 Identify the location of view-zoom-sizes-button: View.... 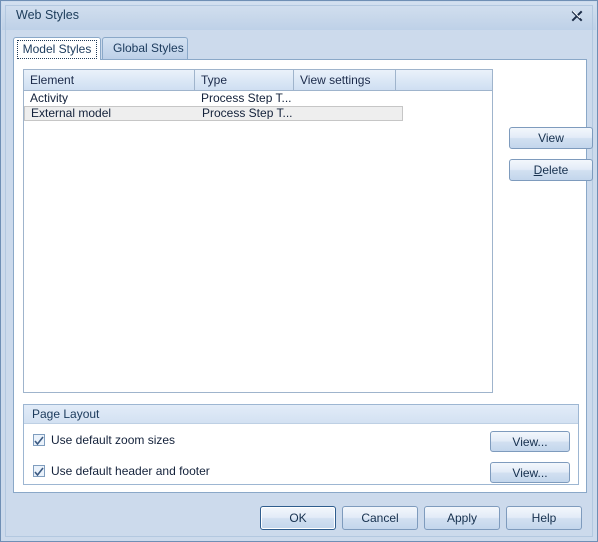
(530, 441).